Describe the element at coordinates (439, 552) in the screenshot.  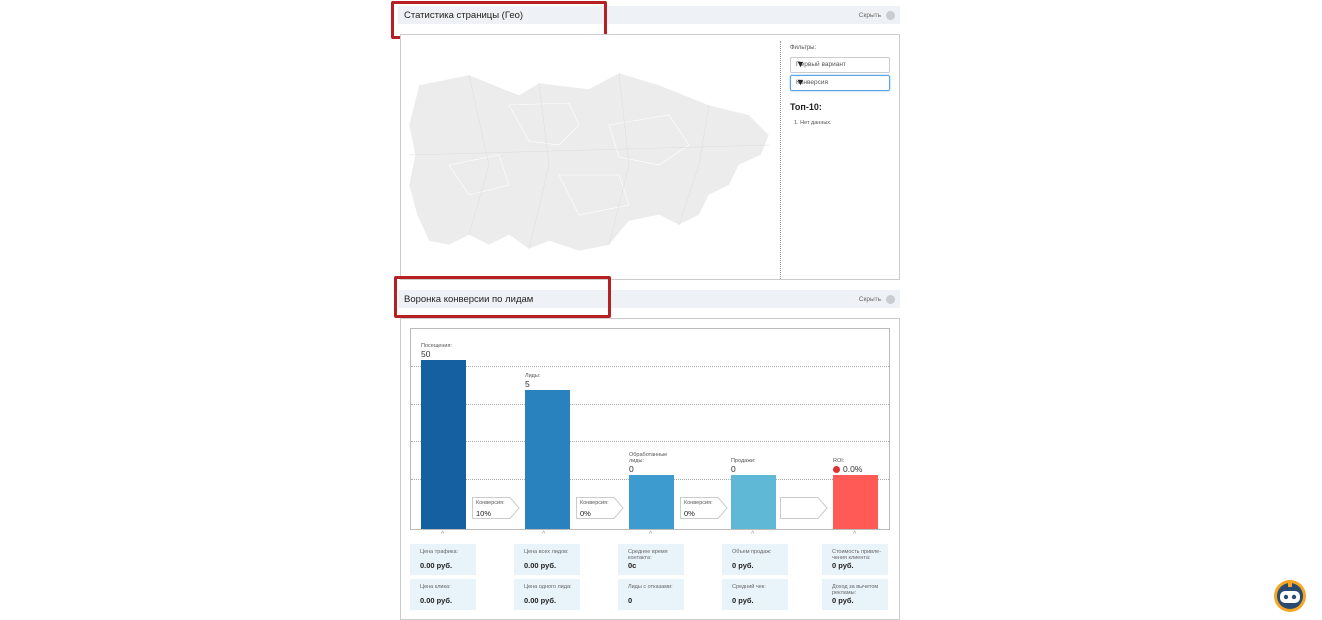
I see `stat-label: Цена трафика:` at that location.